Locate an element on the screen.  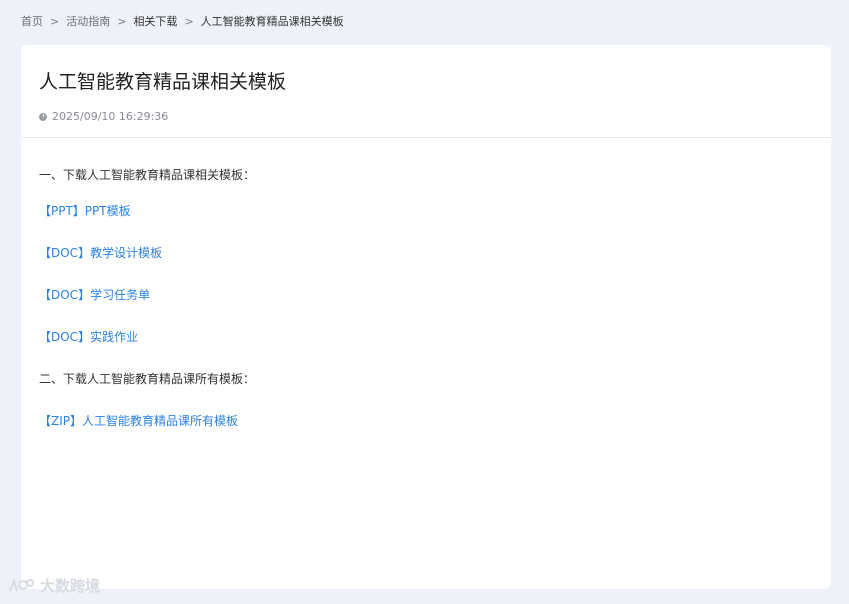
breadcrumb-home: 首页 is located at coordinates (32, 21).